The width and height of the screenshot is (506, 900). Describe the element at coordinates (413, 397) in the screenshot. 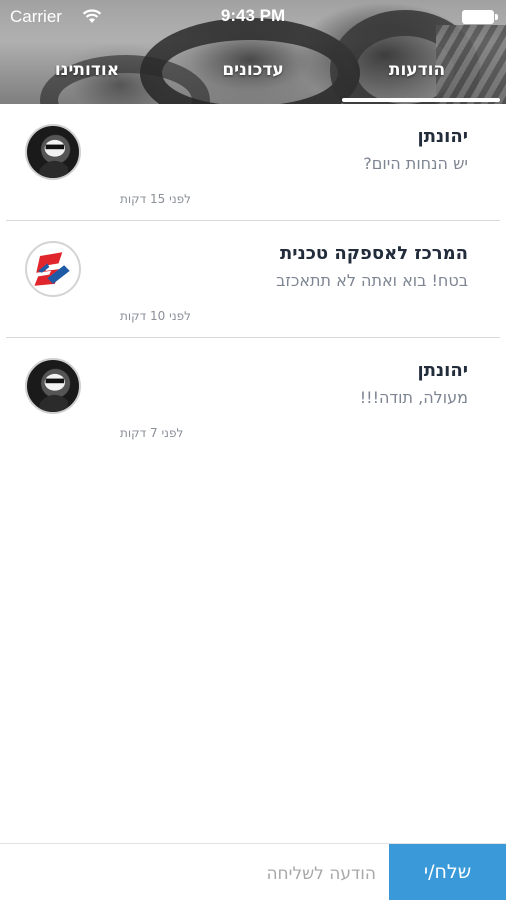

I see `message-text: מעולה, תודה!!!` at that location.